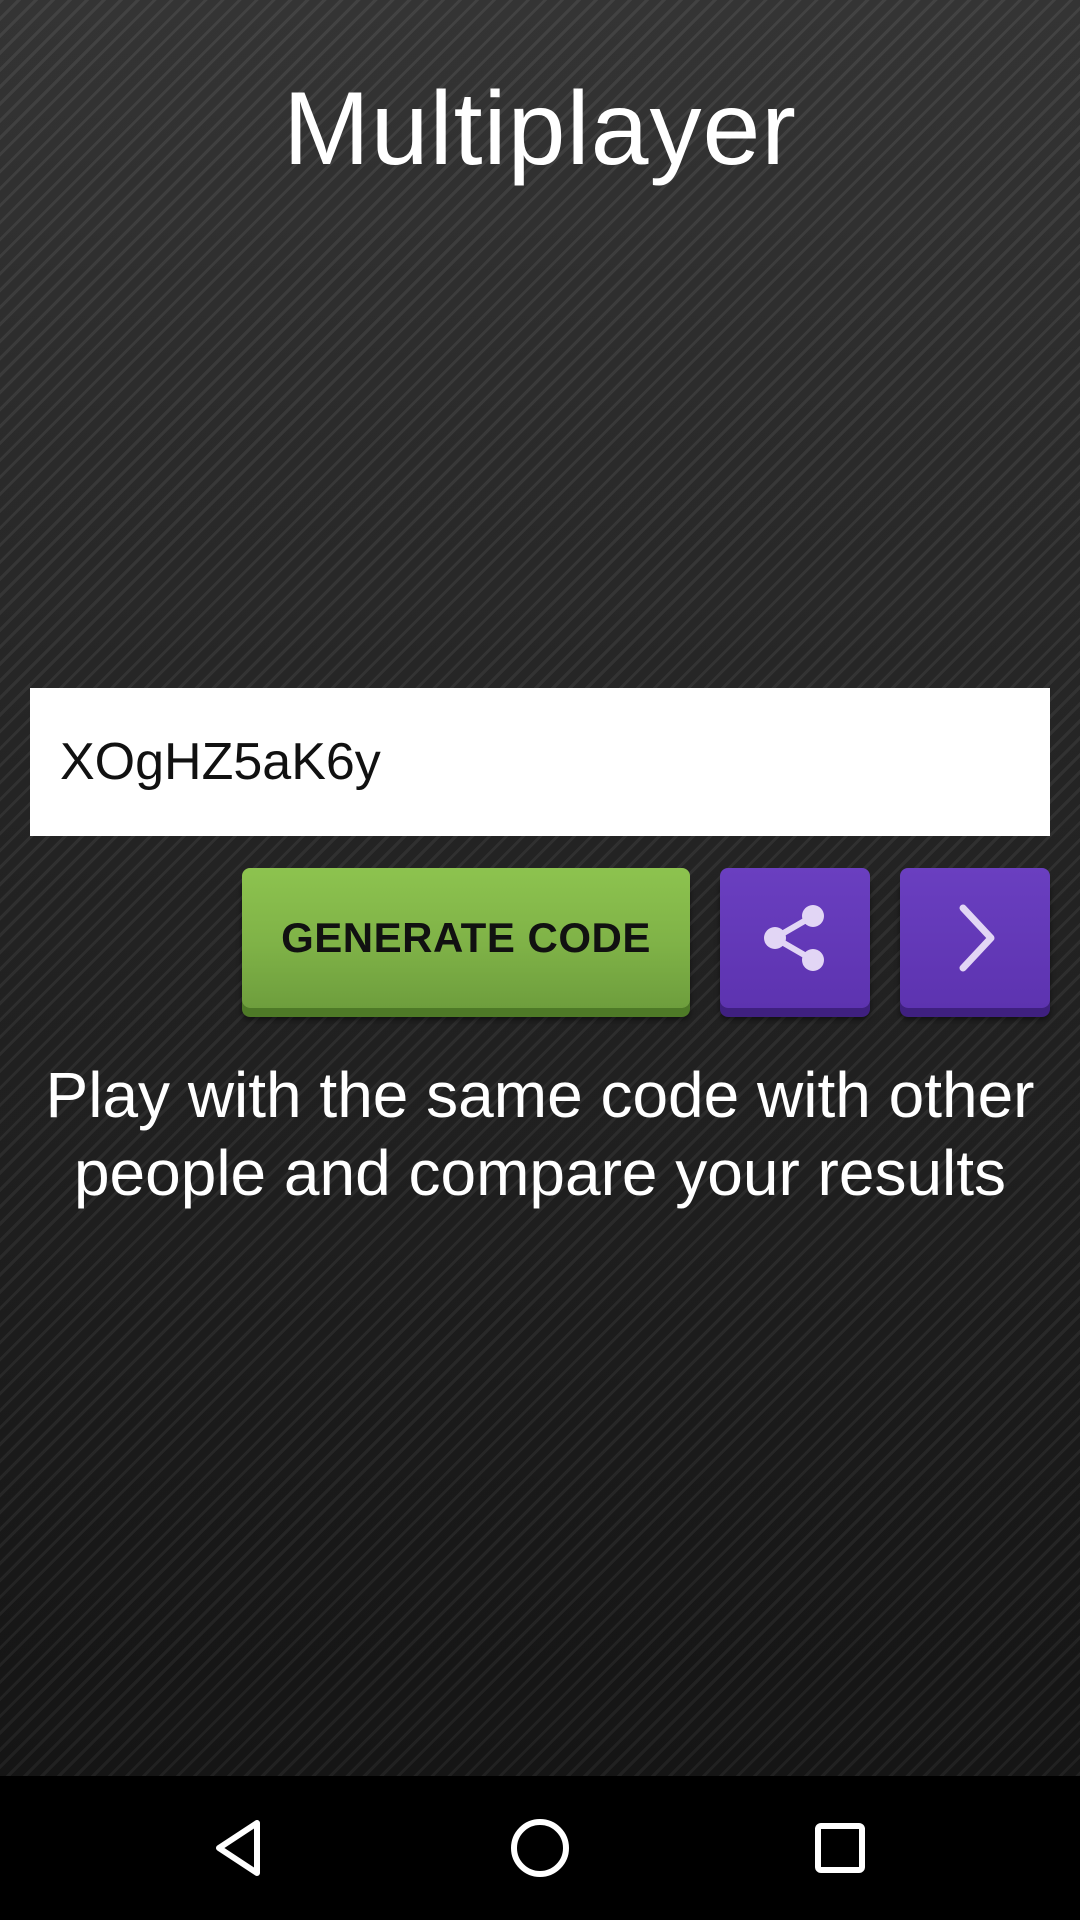 The image size is (1080, 1920). I want to click on chevron-right-icon, so click(977, 938).